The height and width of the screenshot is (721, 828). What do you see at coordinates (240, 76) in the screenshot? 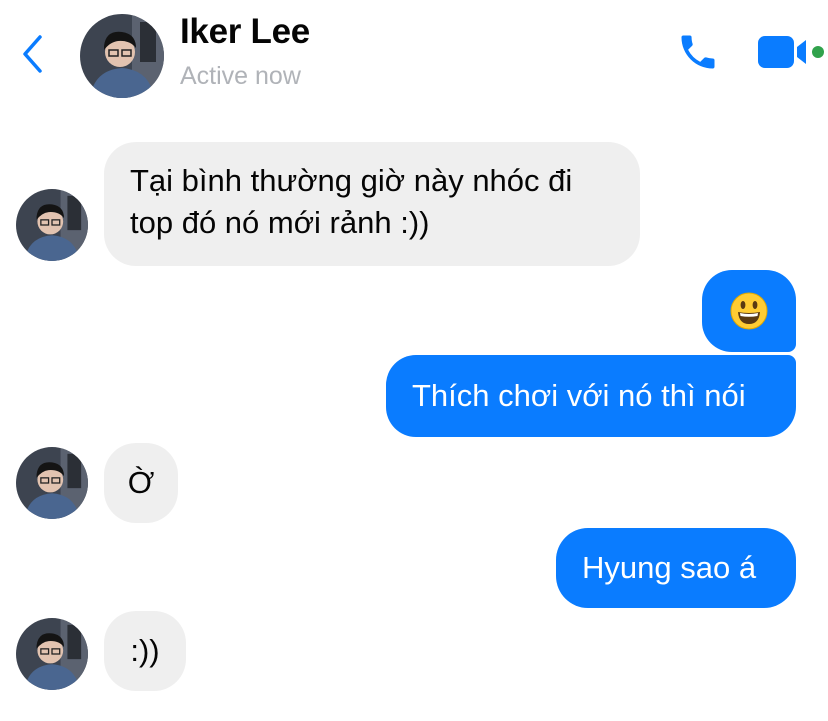
I see `active-status: Active now` at bounding box center [240, 76].